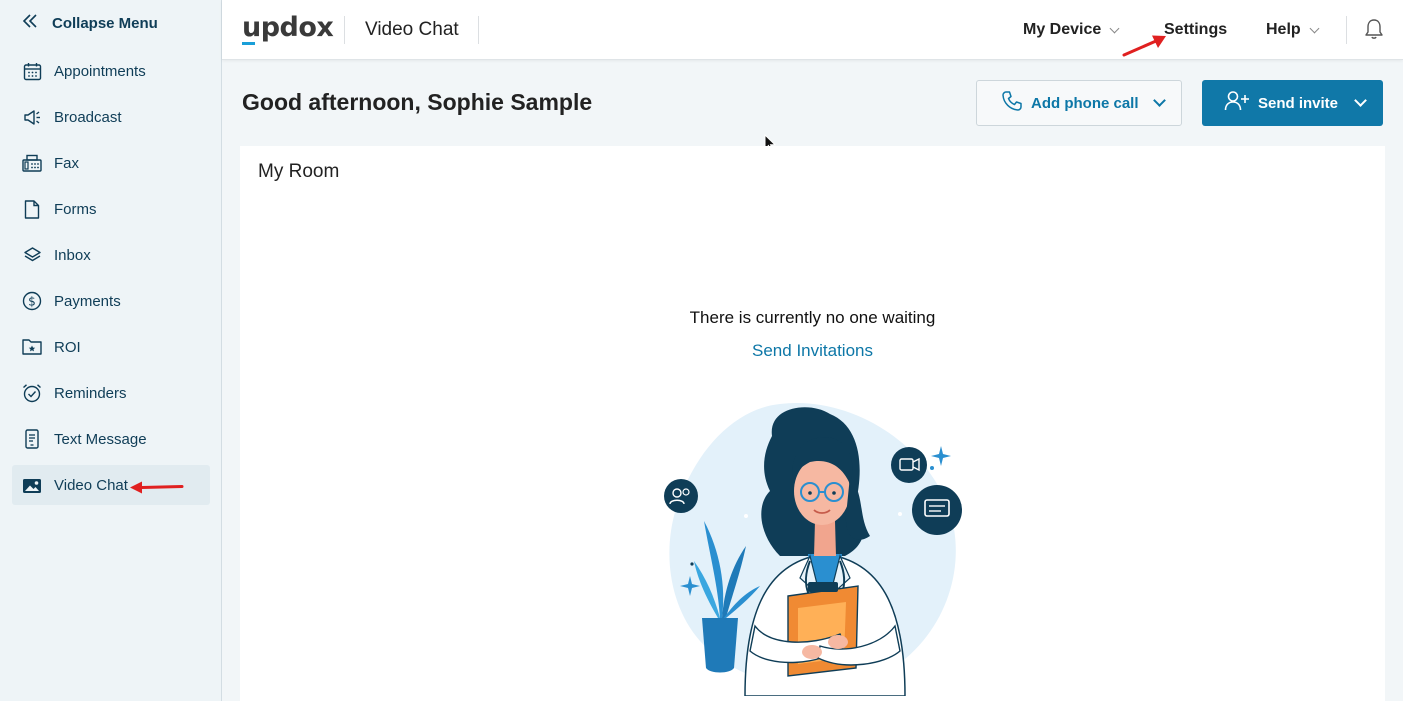  I want to click on sidebar-item-label: Video Chat, so click(91, 485).